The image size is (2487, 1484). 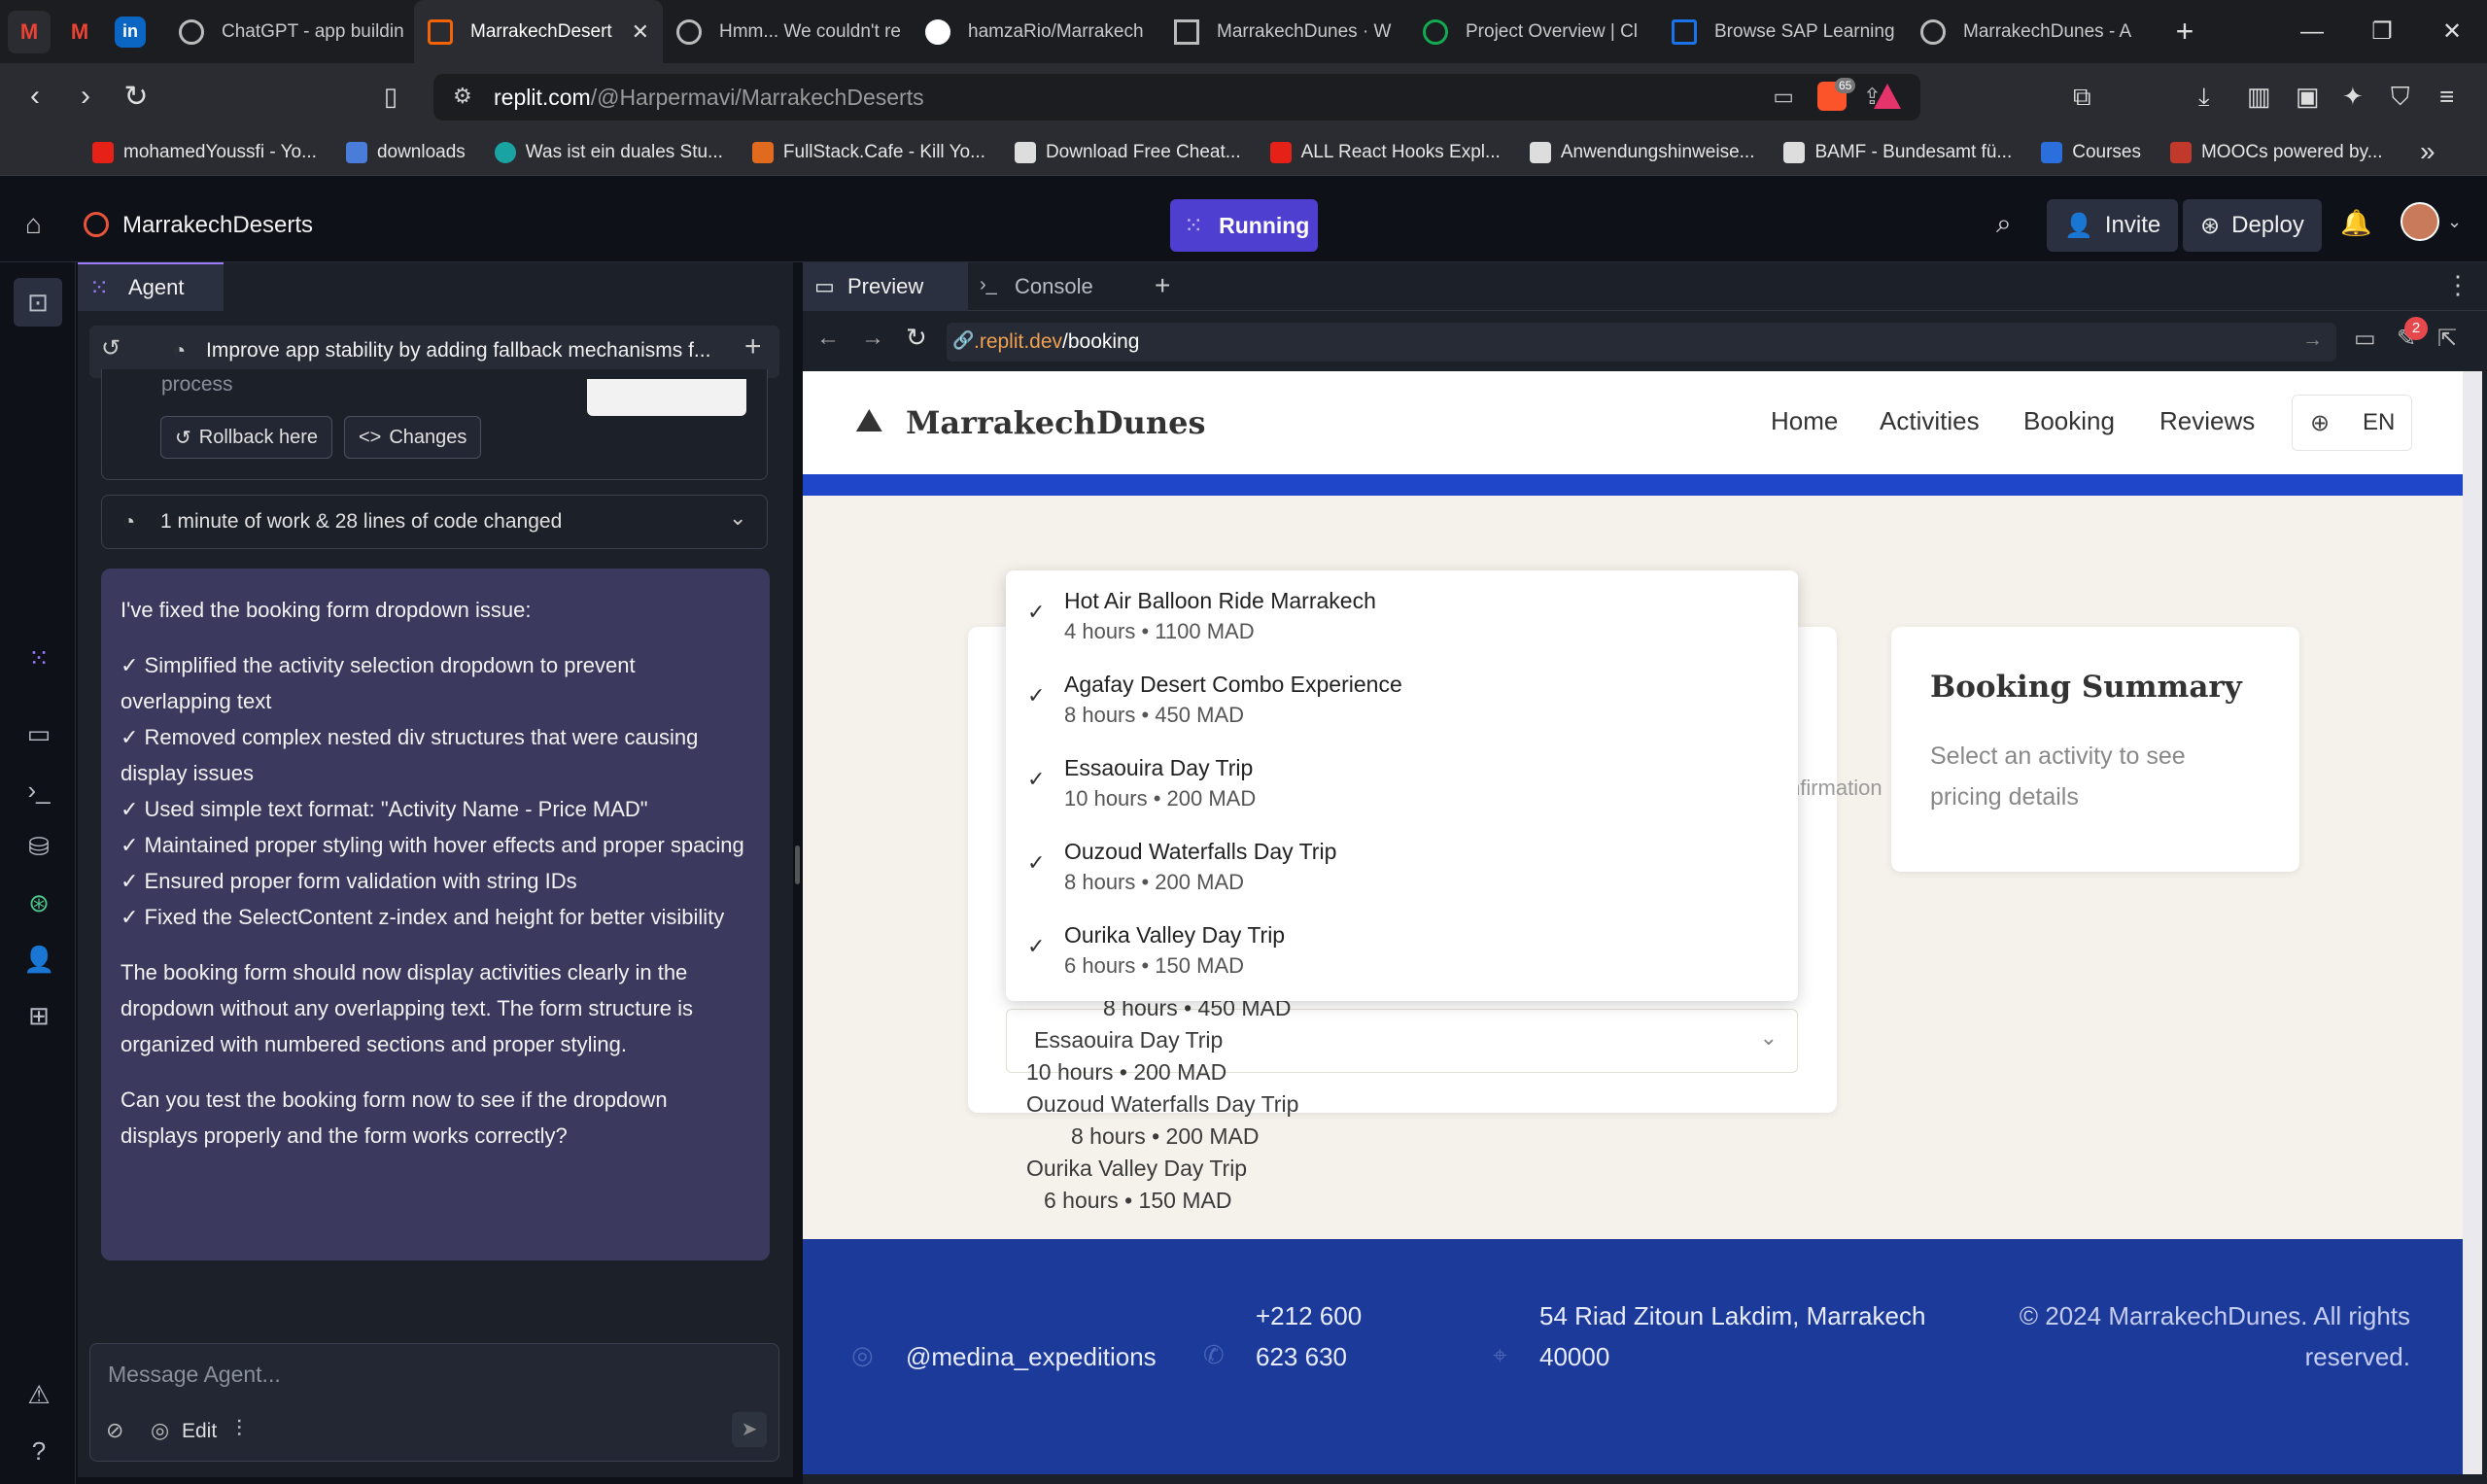 I want to click on site-info-icon: ⚙, so click(x=463, y=96).